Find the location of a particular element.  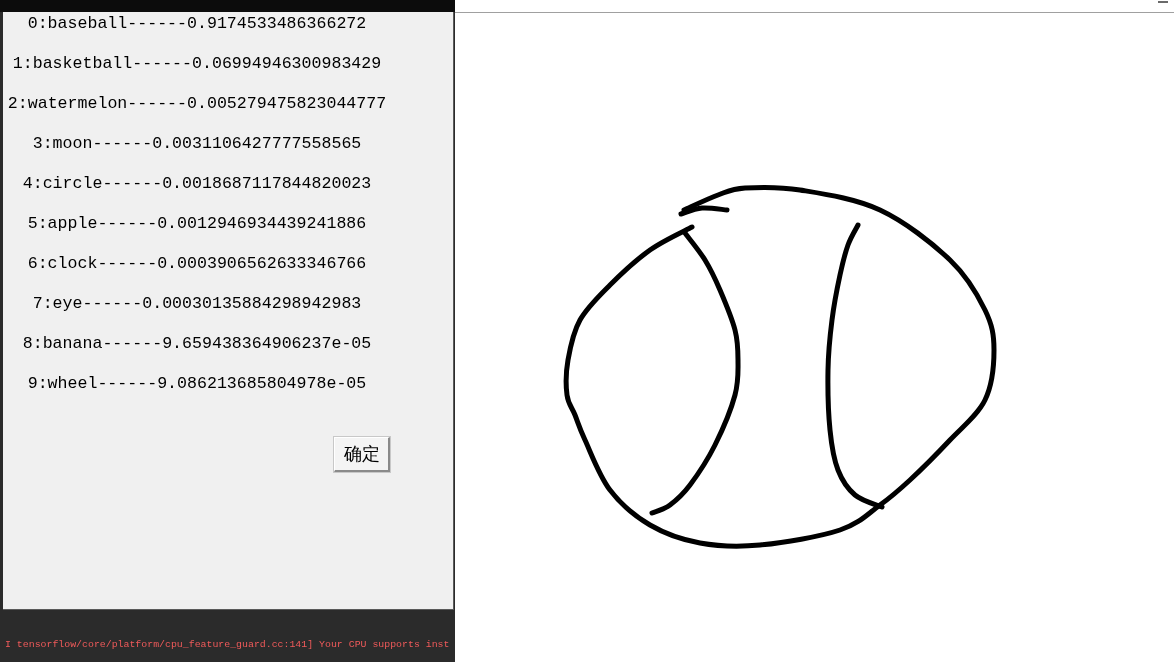

result-line: 9:wheel------9.086213685804978e-05 is located at coordinates (197, 384).